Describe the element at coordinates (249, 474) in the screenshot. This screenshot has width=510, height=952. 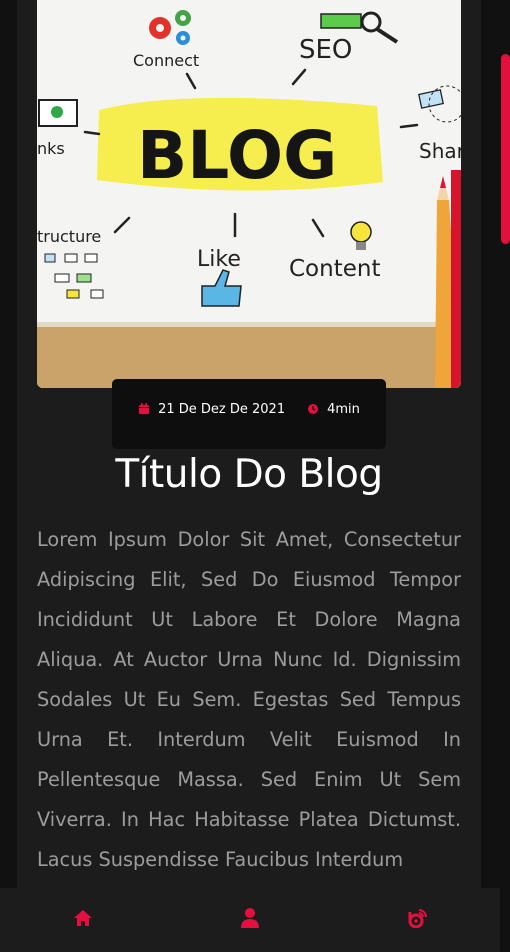
I see `post-title: Título Do Blog` at that location.